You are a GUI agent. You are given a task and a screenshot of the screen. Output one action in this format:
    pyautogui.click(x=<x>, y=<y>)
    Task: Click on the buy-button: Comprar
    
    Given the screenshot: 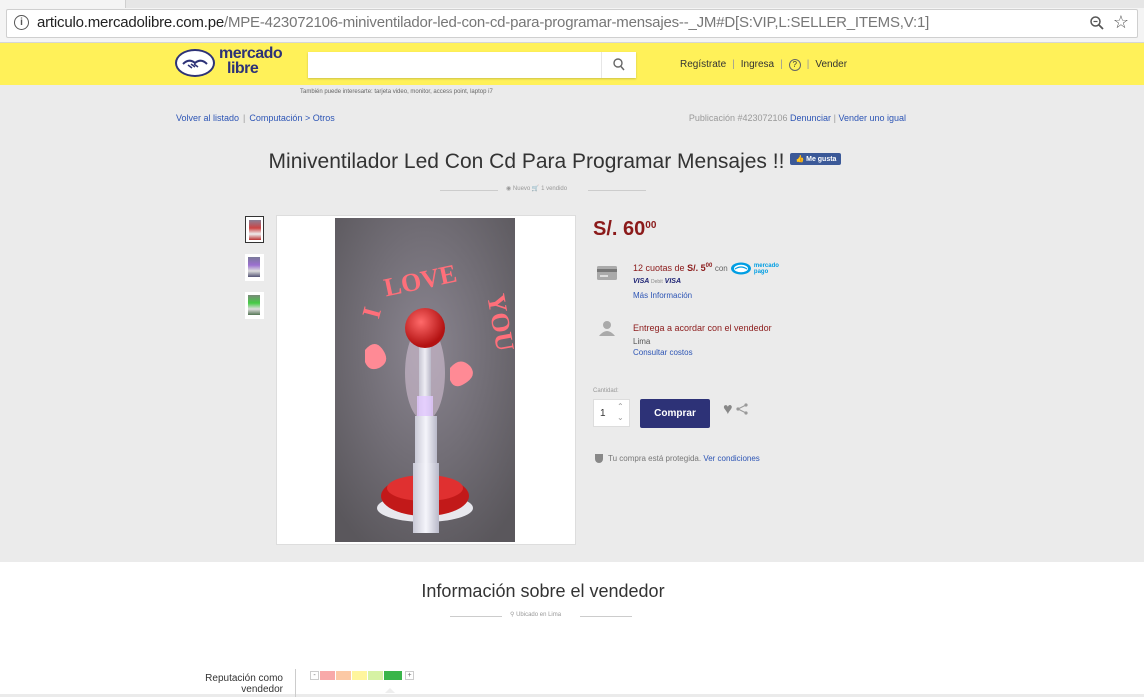 What is the action you would take?
    pyautogui.click(x=675, y=413)
    